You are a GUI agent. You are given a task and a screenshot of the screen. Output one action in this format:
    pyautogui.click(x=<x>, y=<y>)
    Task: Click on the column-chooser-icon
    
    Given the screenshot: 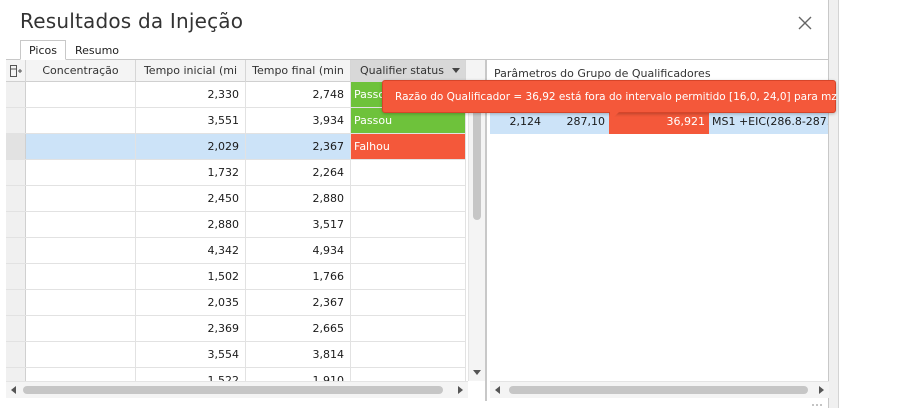 What is the action you would take?
    pyautogui.click(x=15, y=71)
    